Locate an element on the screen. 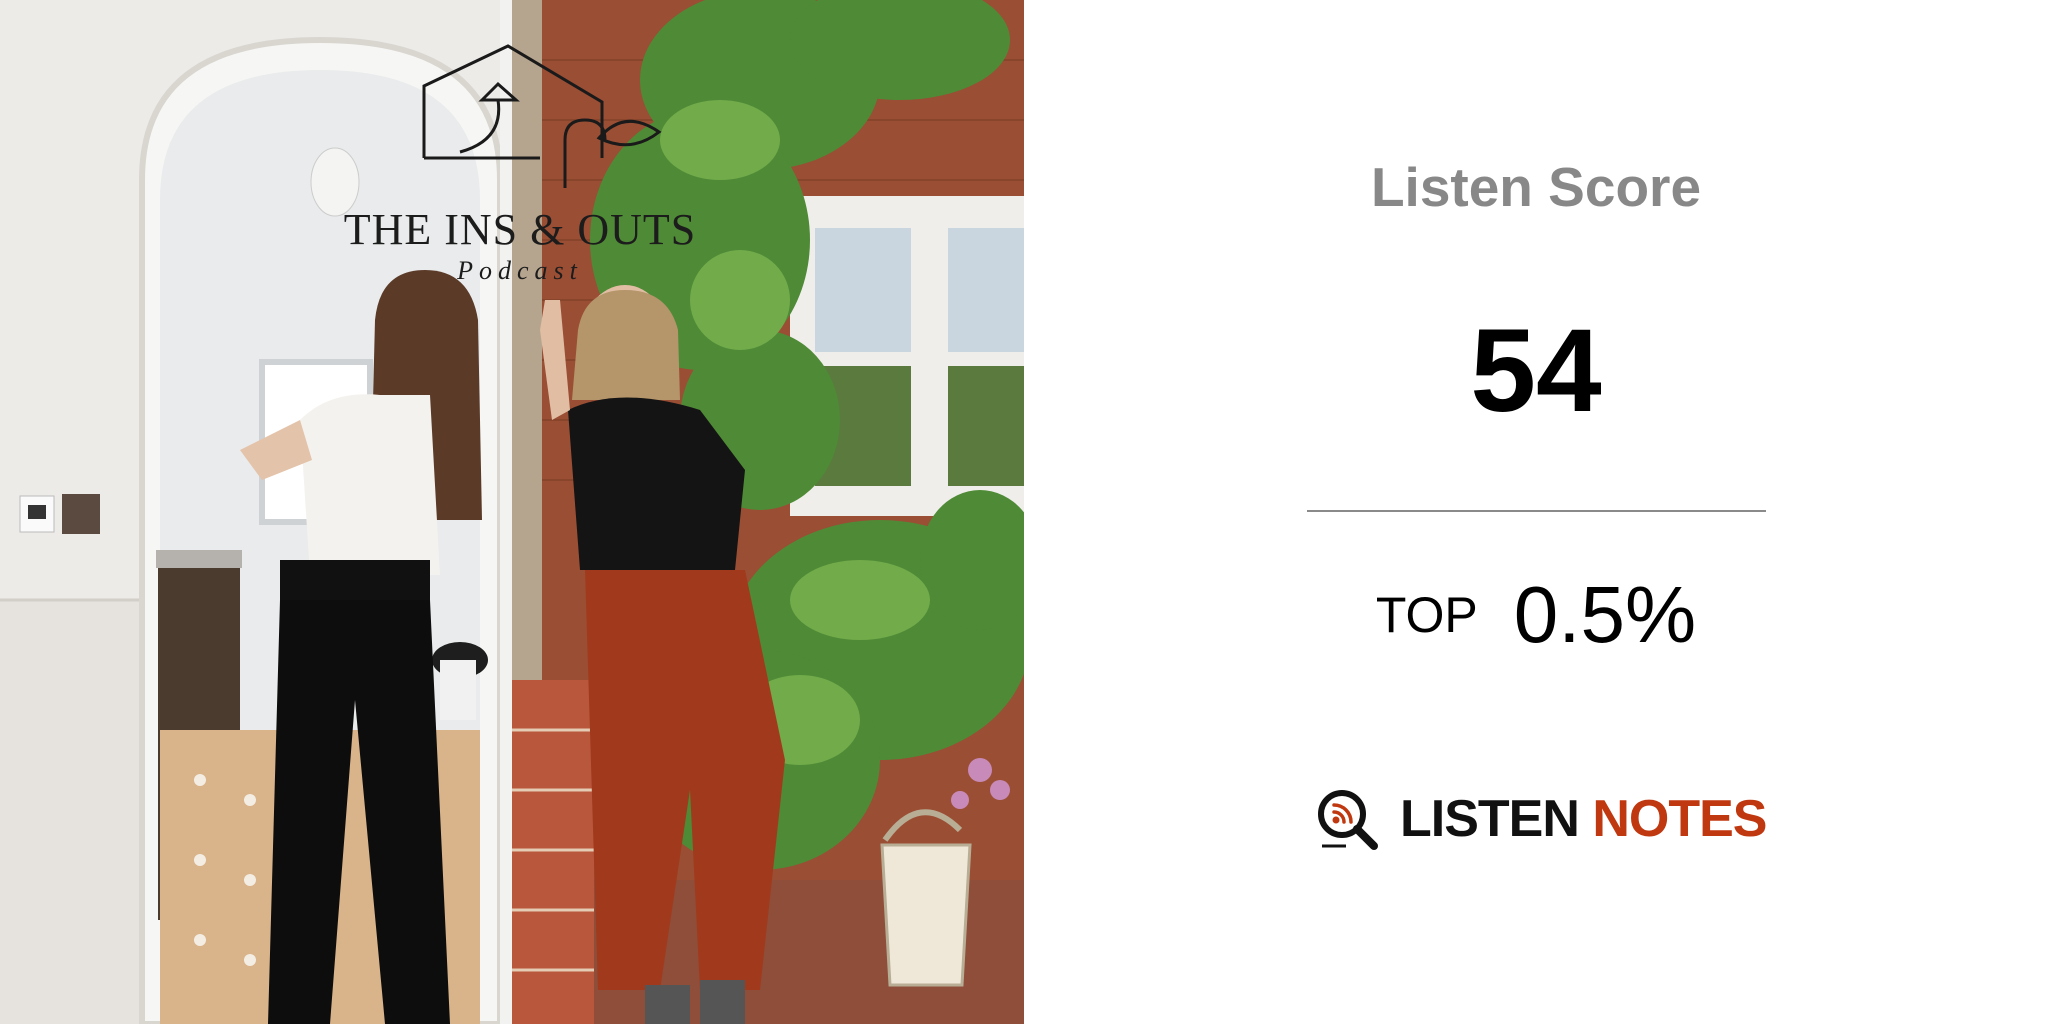 This screenshot has height=1024, width=2048. brand-word-listen: LISTEN is located at coordinates (1490, 819).